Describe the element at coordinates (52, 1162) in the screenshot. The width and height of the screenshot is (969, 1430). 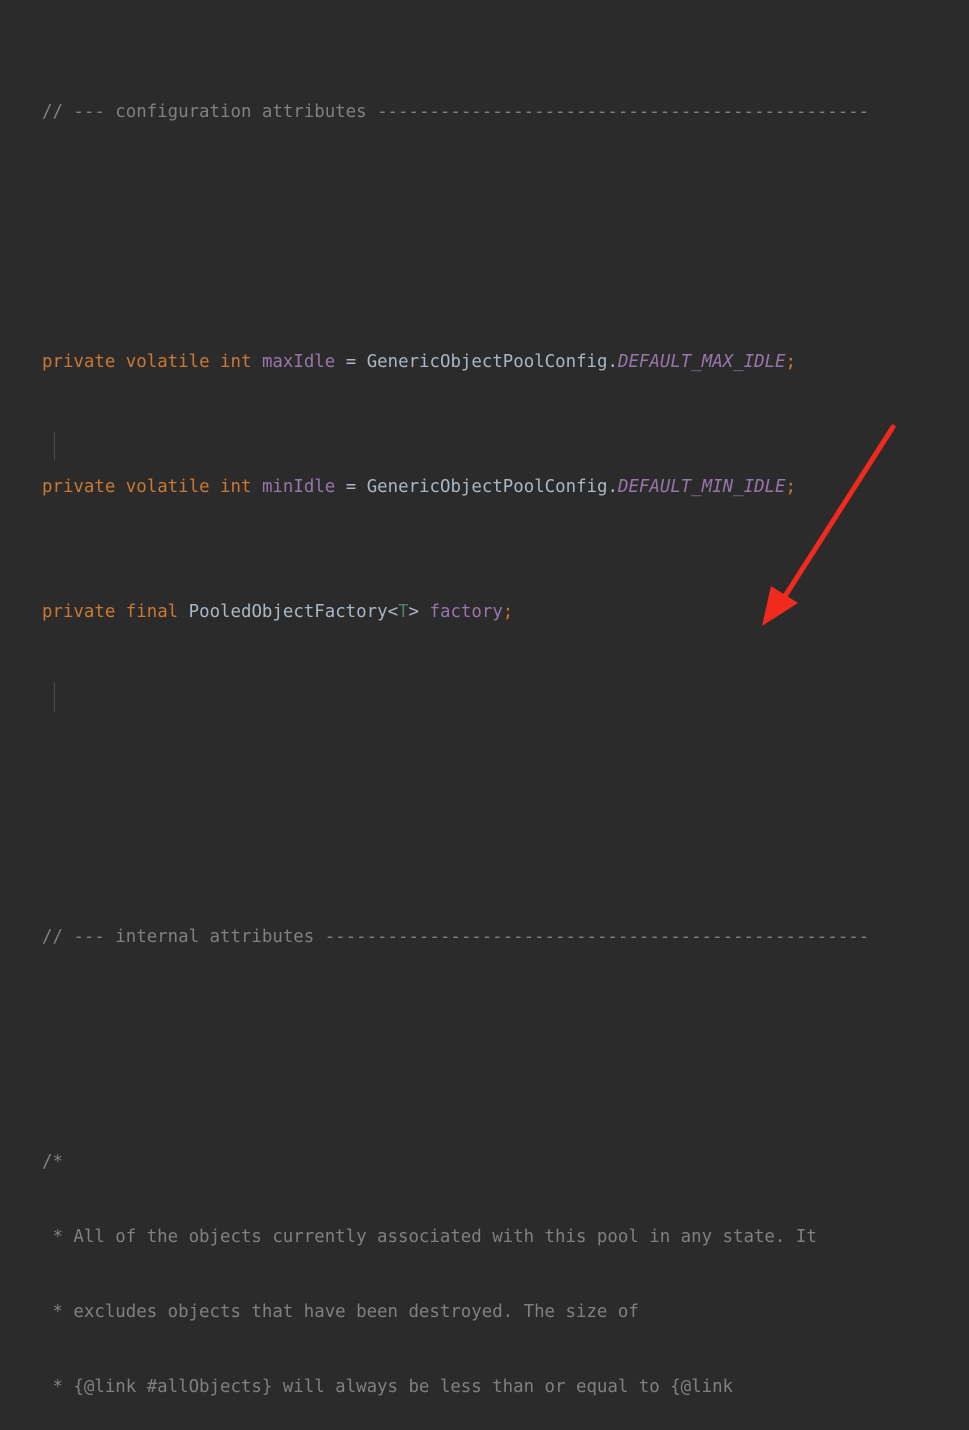
I see `javadoc-line: /*` at that location.